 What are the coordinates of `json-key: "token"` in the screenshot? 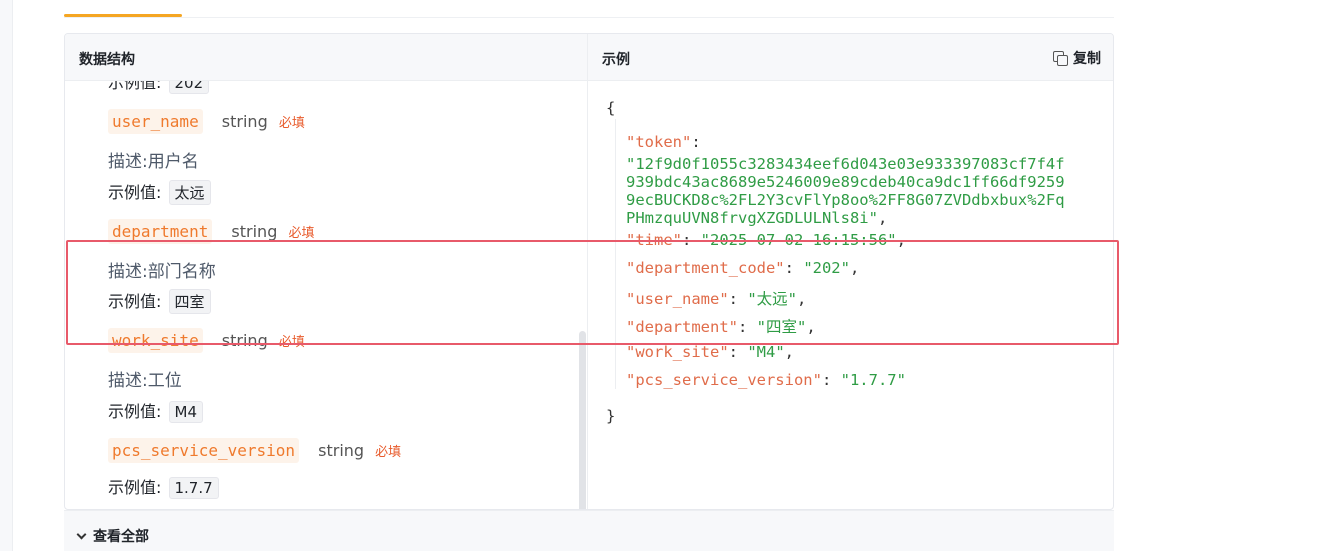 It's located at (659, 142).